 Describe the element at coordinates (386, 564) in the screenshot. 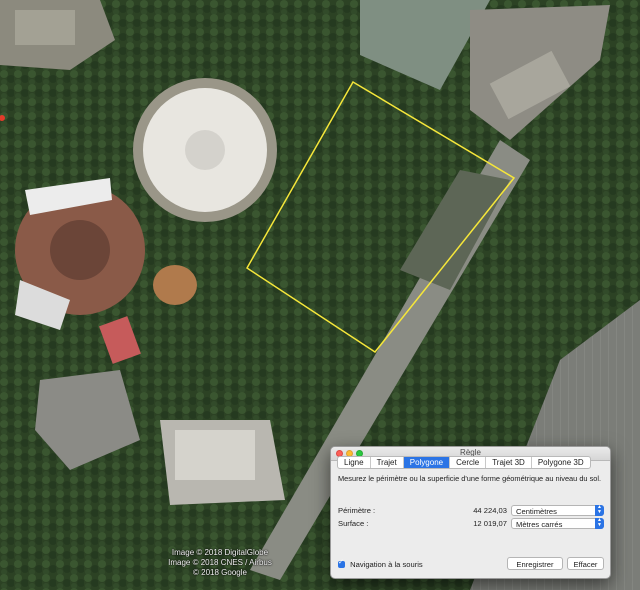

I see `mouse-navigation-label: Navigation à la souris` at that location.